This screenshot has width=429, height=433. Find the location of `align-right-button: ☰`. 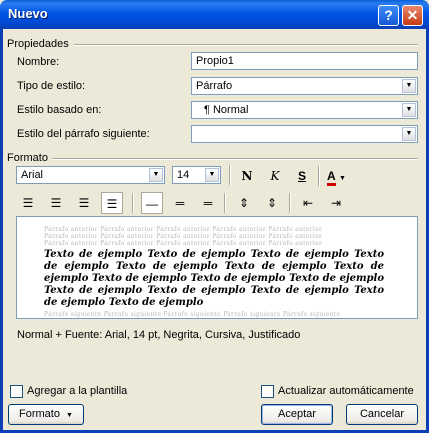

align-right-button: ☰ is located at coordinates (84, 203).